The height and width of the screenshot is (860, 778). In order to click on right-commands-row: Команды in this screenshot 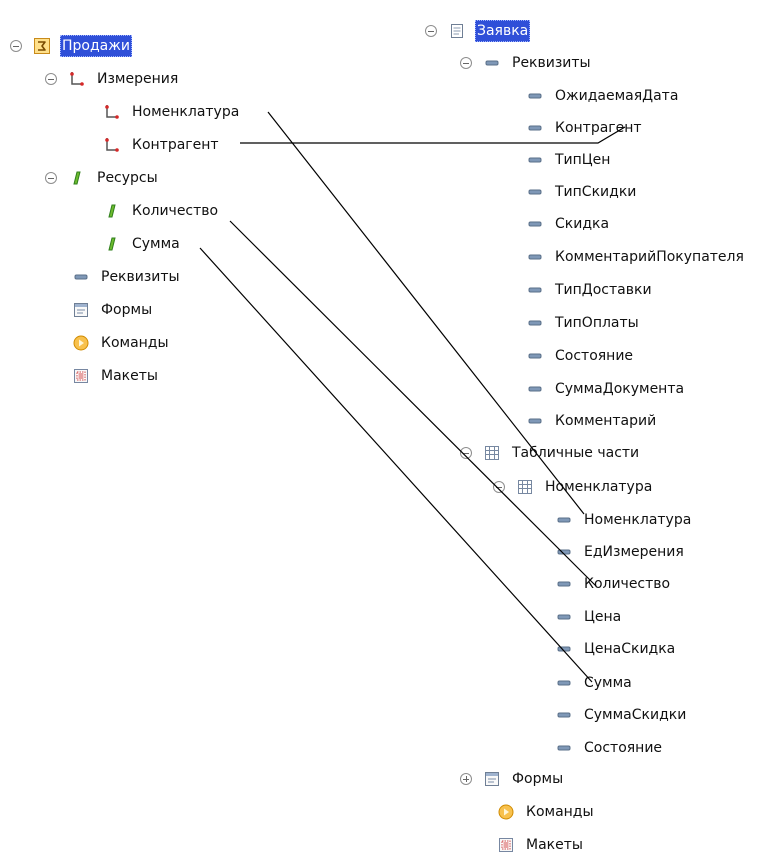, I will do `click(547, 812)`.